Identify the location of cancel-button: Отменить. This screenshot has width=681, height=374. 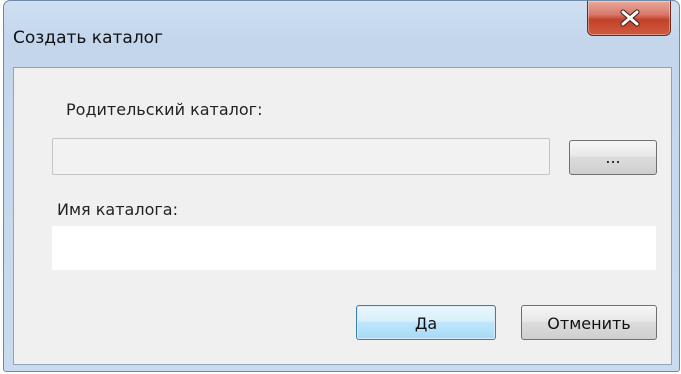
(589, 322).